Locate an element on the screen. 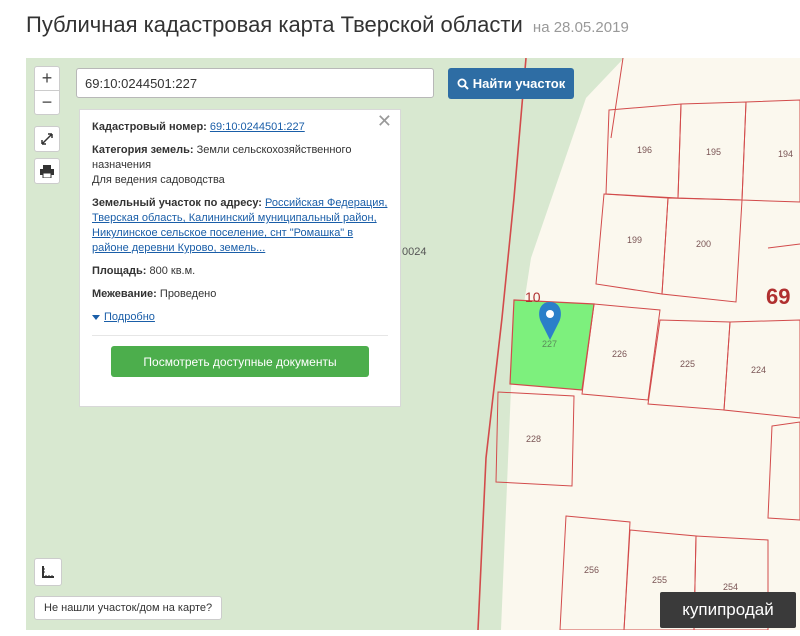  watermark-logo: купипродай is located at coordinates (728, 610).